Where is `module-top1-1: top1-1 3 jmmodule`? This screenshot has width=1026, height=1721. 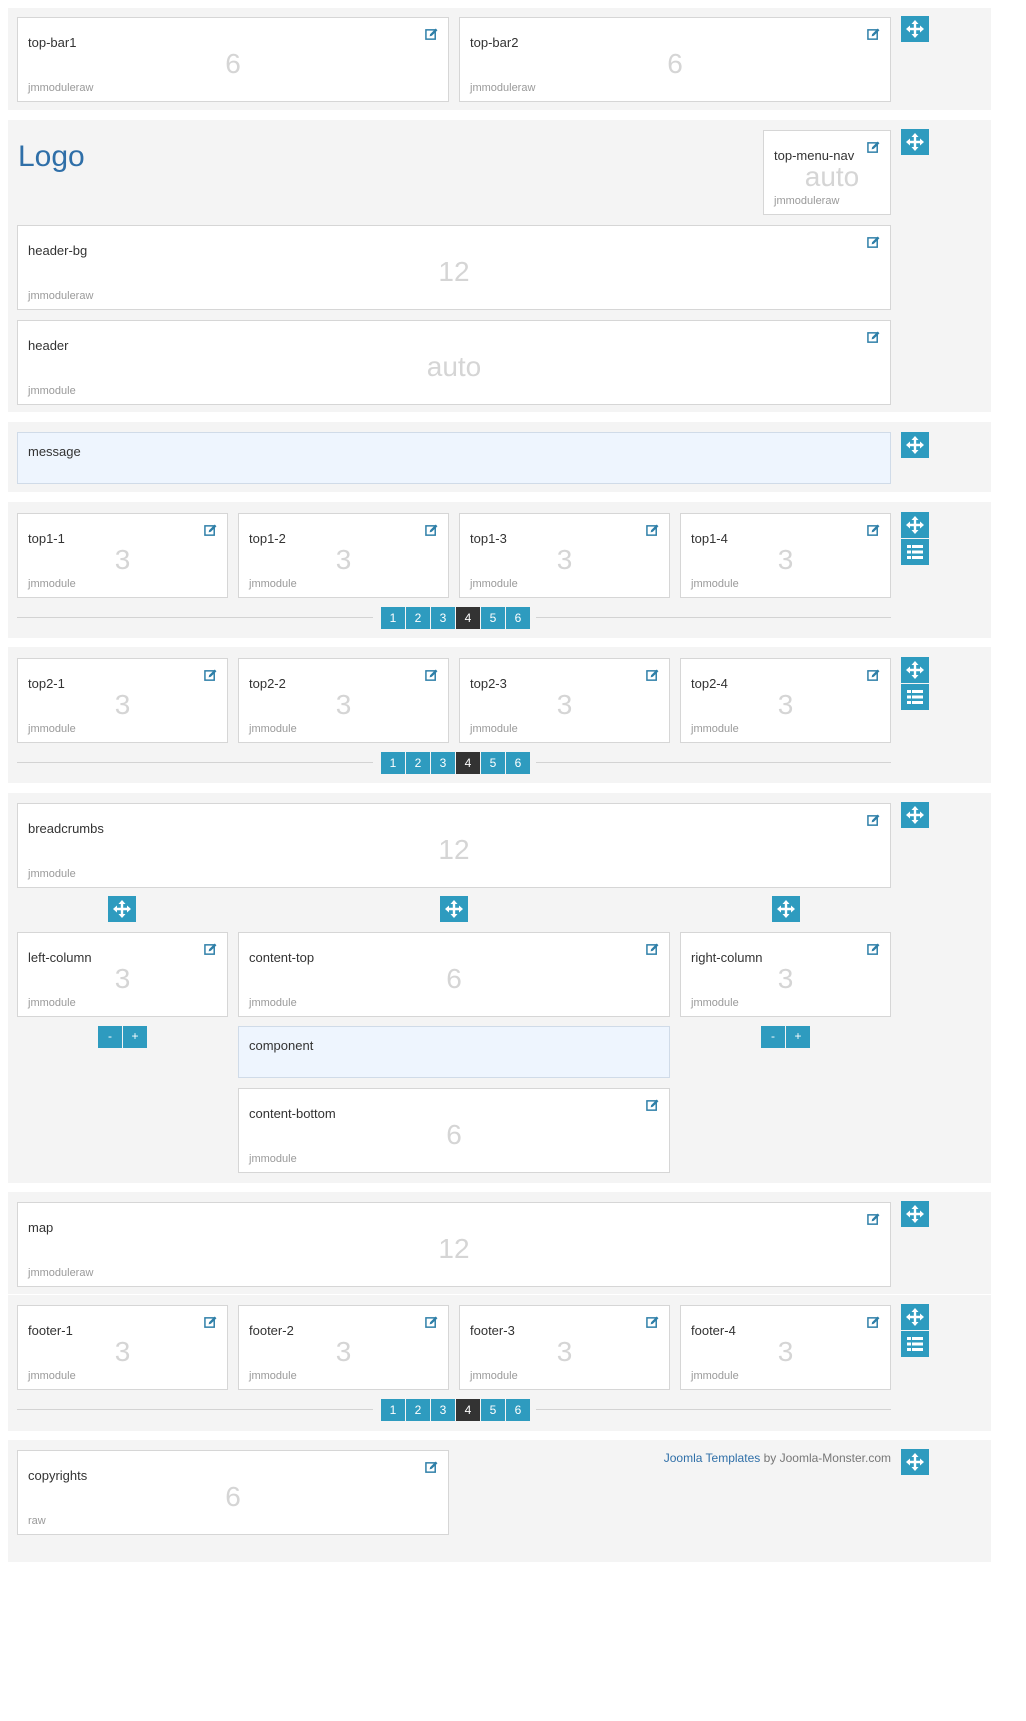 module-top1-1: top1-1 3 jmmodule is located at coordinates (122, 555).